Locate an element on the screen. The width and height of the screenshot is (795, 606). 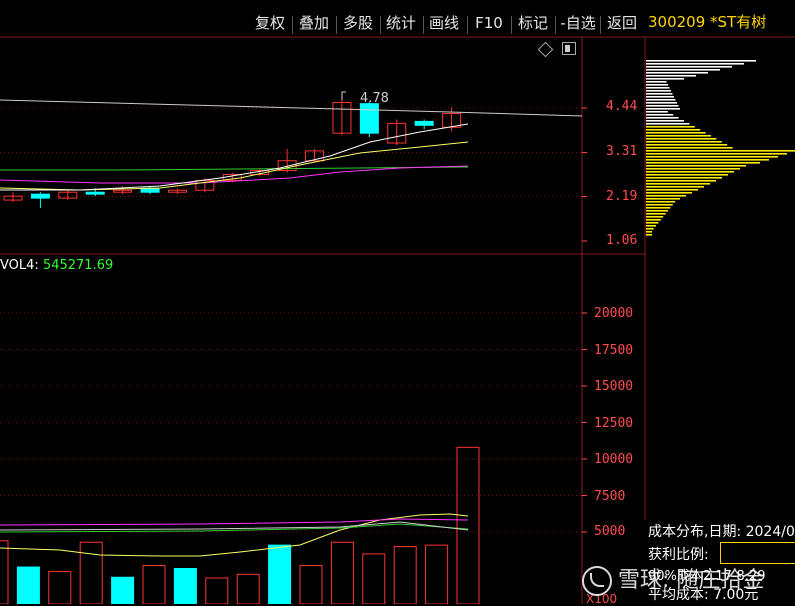
cost-distribution-date: 成本分布,日期: 2024/0 is located at coordinates (721, 532).